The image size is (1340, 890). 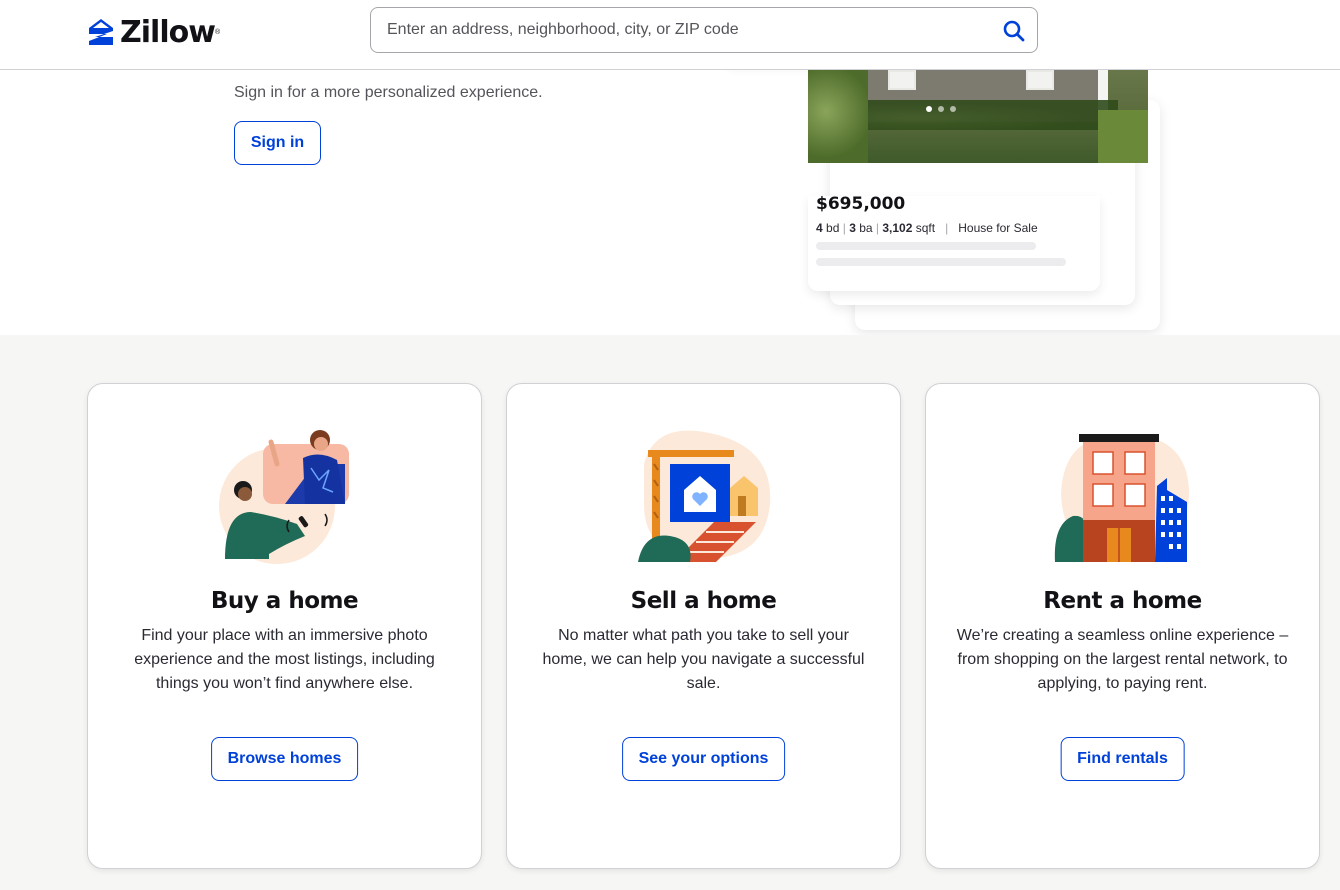 What do you see at coordinates (168, 32) in the screenshot?
I see `zillow-logo-text: Zillow` at bounding box center [168, 32].